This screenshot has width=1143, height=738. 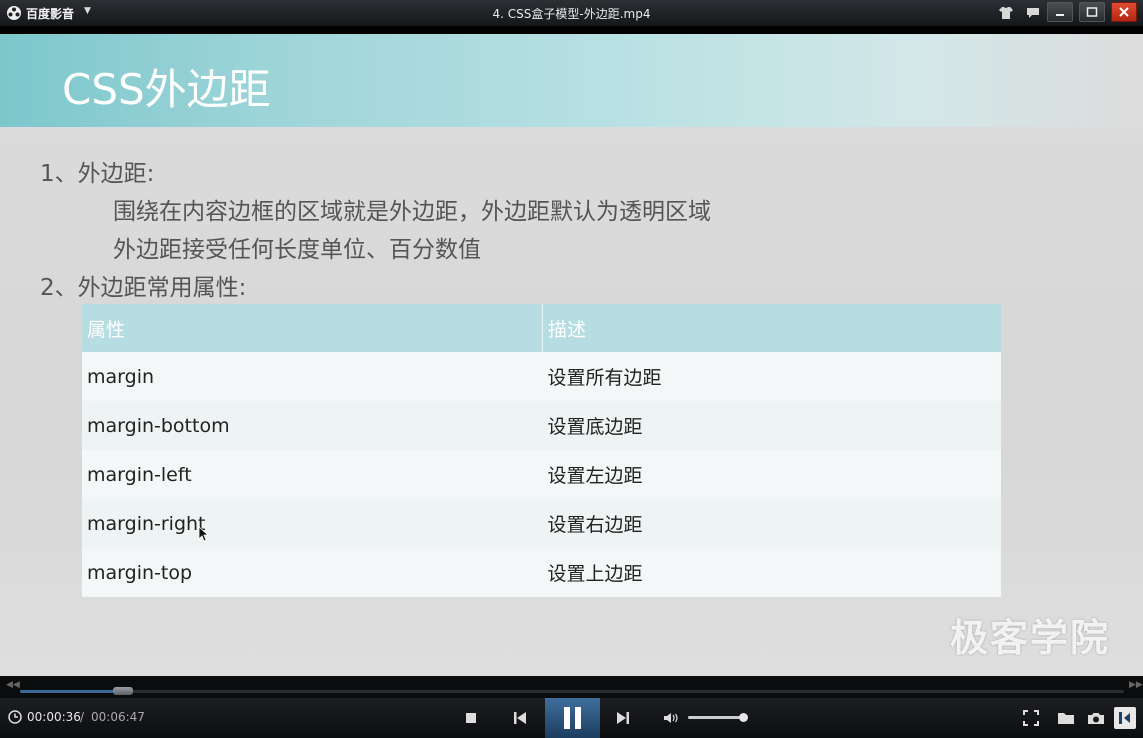 What do you see at coordinates (143, 288) in the screenshot?
I see `slide-point-2: 2、外边距常用属性:` at bounding box center [143, 288].